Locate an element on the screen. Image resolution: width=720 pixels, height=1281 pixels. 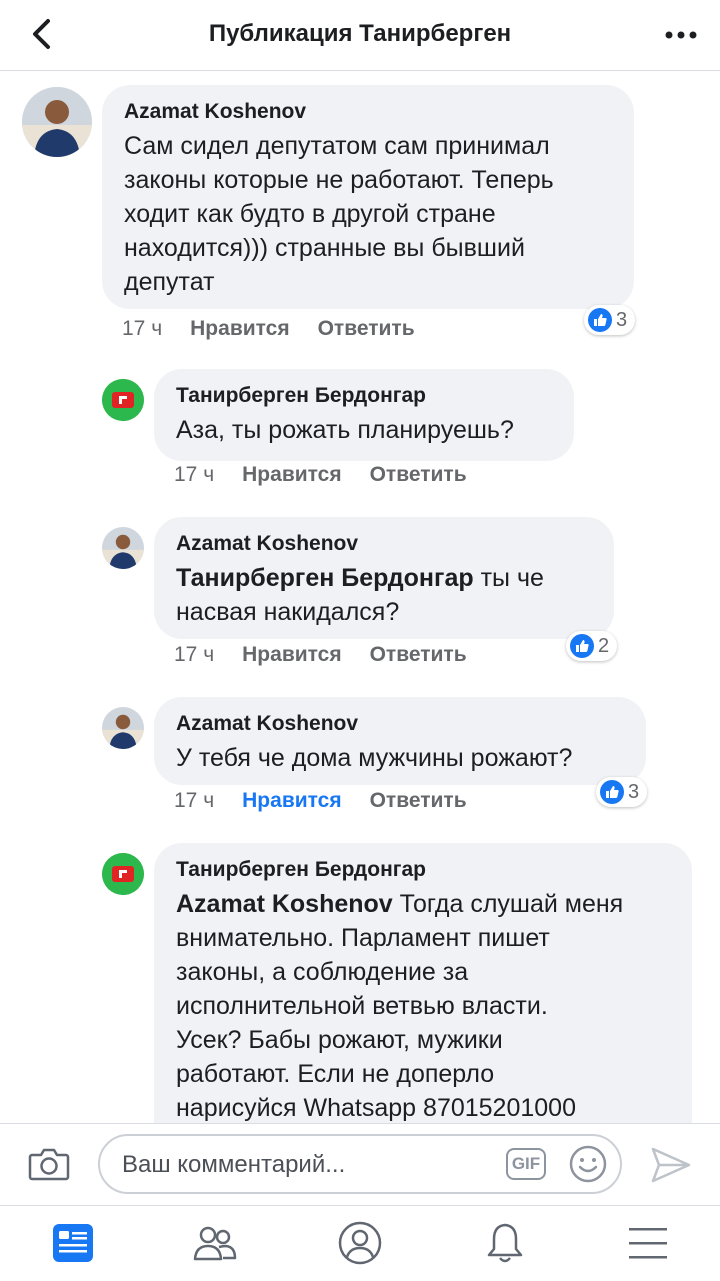
page-title: Публикация Танирберген is located at coordinates (360, 33).